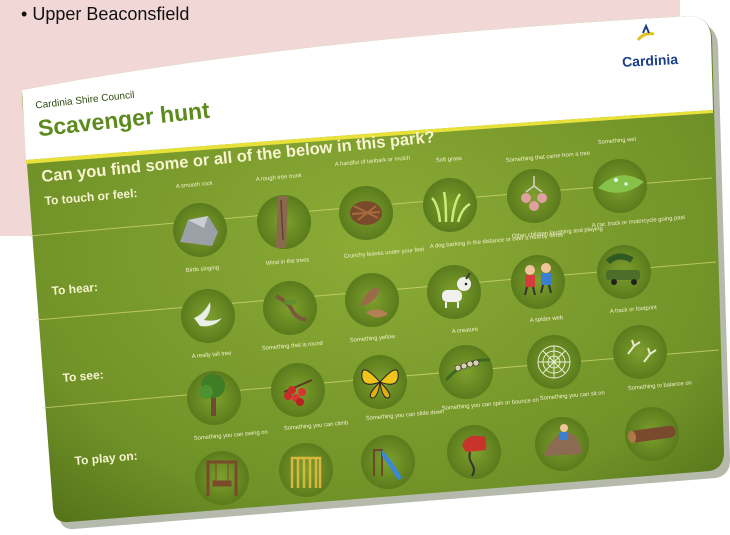 Image resolution: width=730 pixels, height=535 pixels. What do you see at coordinates (282, 222) in the screenshot?
I see `tree-trunk-icon` at bounding box center [282, 222].